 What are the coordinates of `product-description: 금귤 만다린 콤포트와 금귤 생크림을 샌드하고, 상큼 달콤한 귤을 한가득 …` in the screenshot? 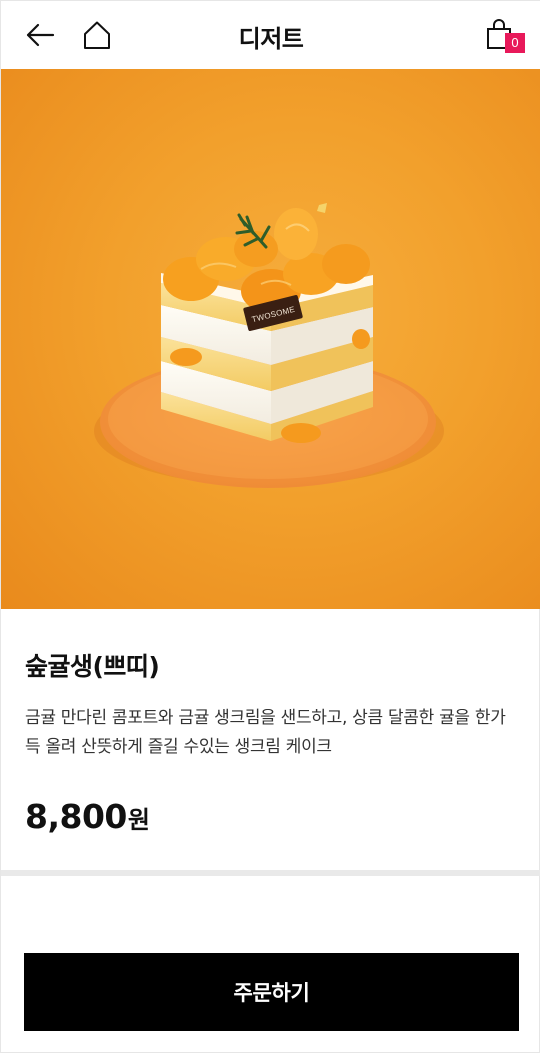 It's located at (265, 732).